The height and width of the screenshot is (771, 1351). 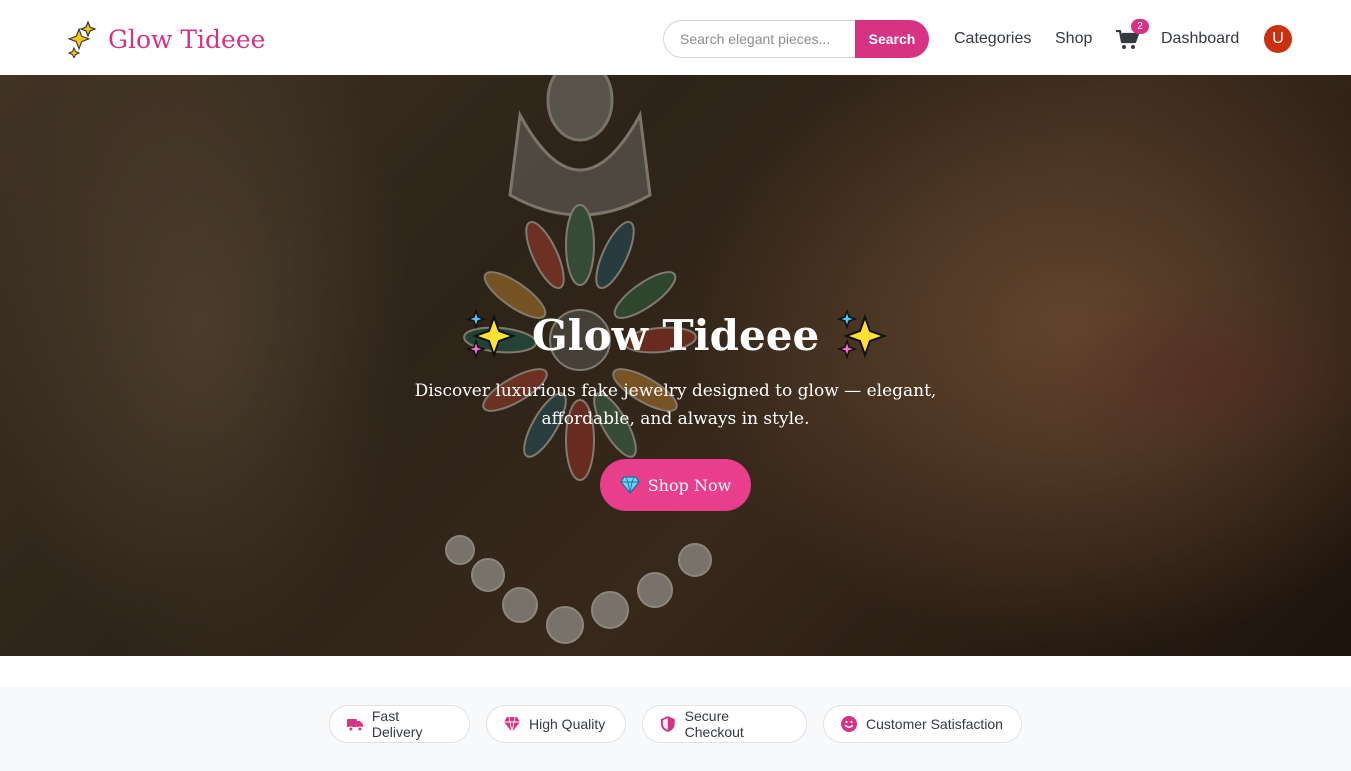 I want to click on feature-badge-secure-checkout: Secure Checkout, so click(x=724, y=724).